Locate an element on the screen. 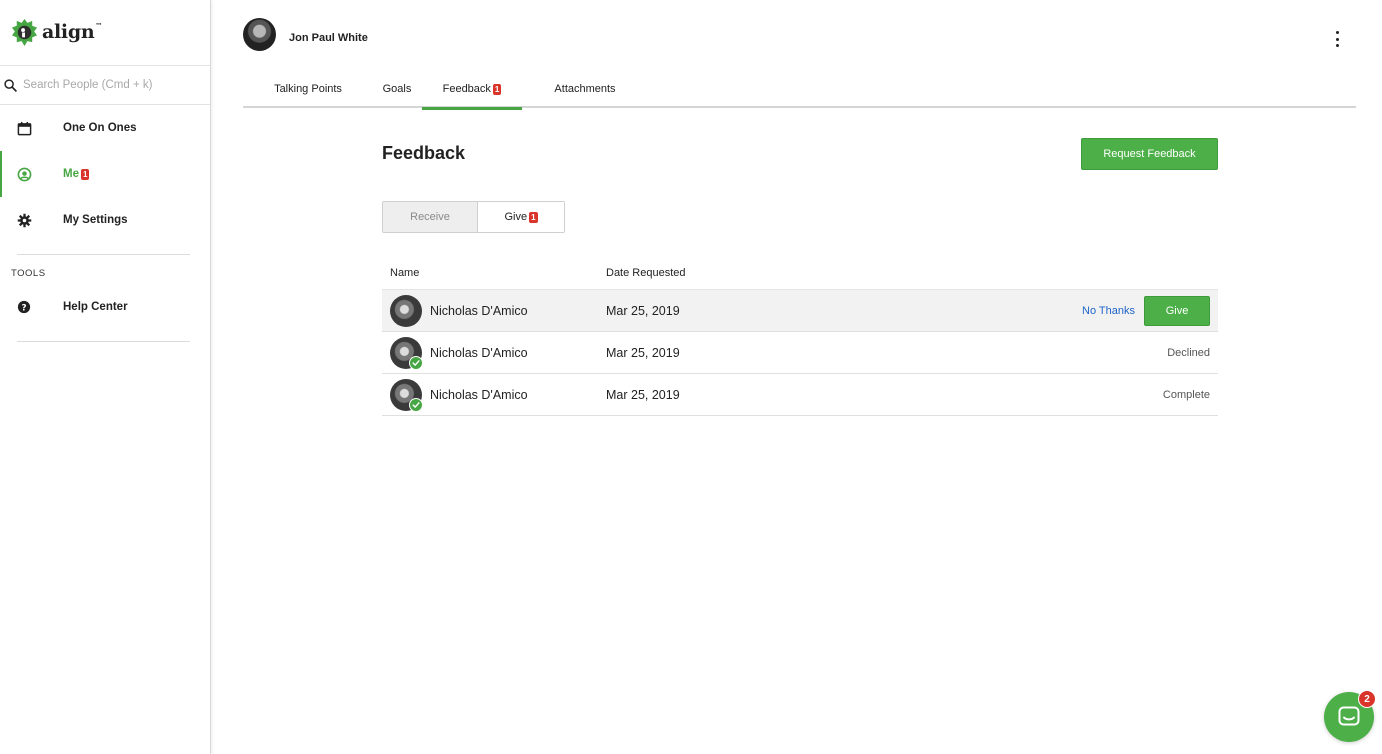 Image resolution: width=1382 pixels, height=754 pixels. table-row: Nicholas D'Amico Mar 25, 2019 Complete is located at coordinates (800, 395).